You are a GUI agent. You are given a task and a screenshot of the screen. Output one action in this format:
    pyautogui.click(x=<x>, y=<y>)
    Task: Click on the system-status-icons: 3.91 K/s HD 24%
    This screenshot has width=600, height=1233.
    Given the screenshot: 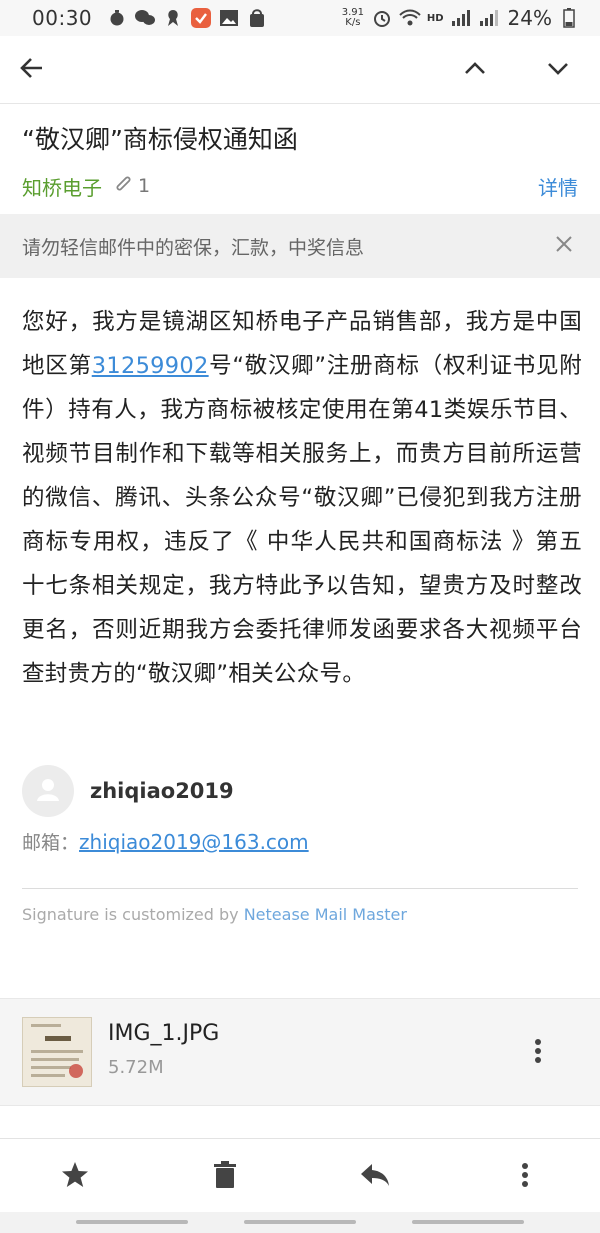 What is the action you would take?
    pyautogui.click(x=460, y=18)
    